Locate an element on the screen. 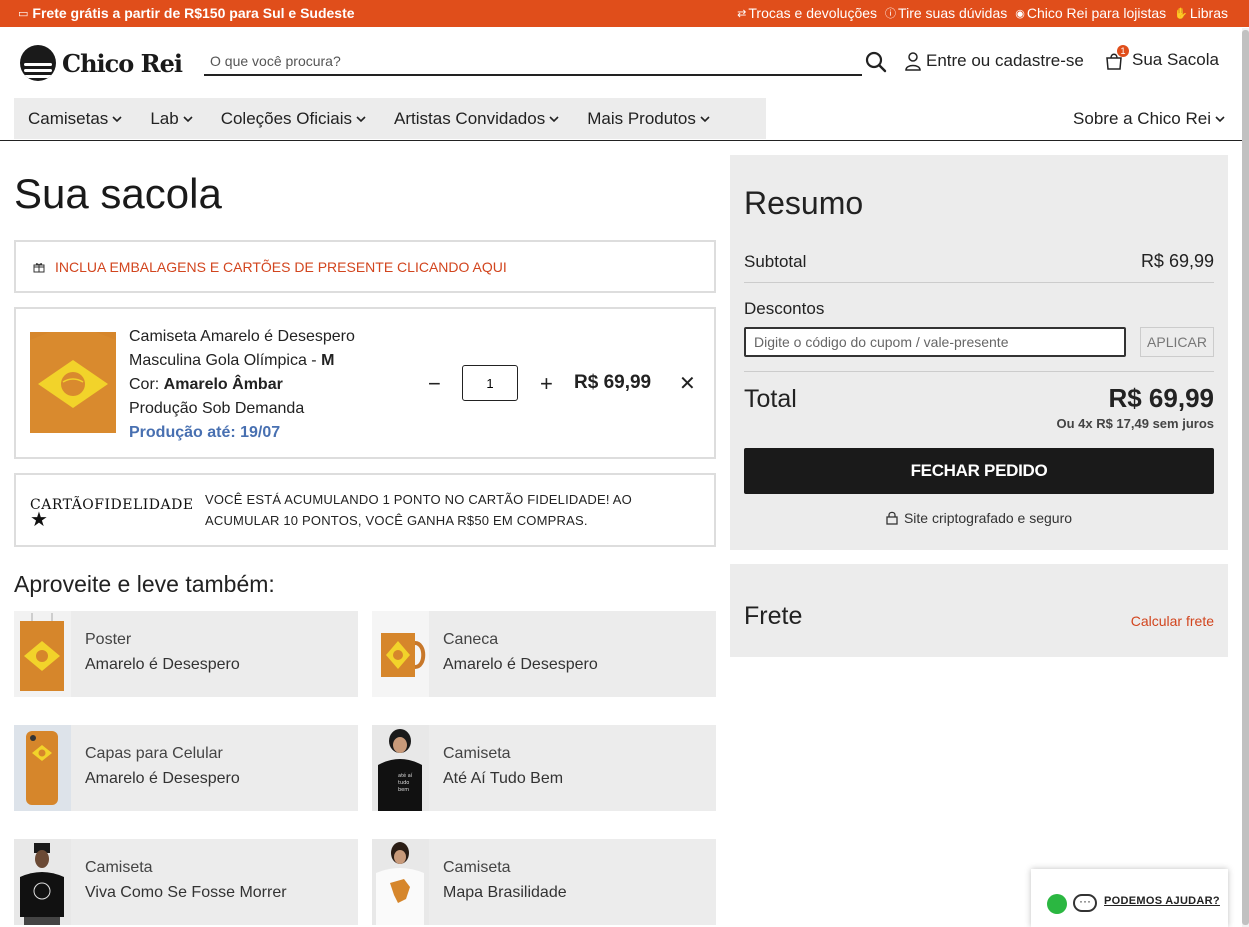 This screenshot has width=1249, height=927. color-value: Amarelo Âmbar is located at coordinates (223, 384).